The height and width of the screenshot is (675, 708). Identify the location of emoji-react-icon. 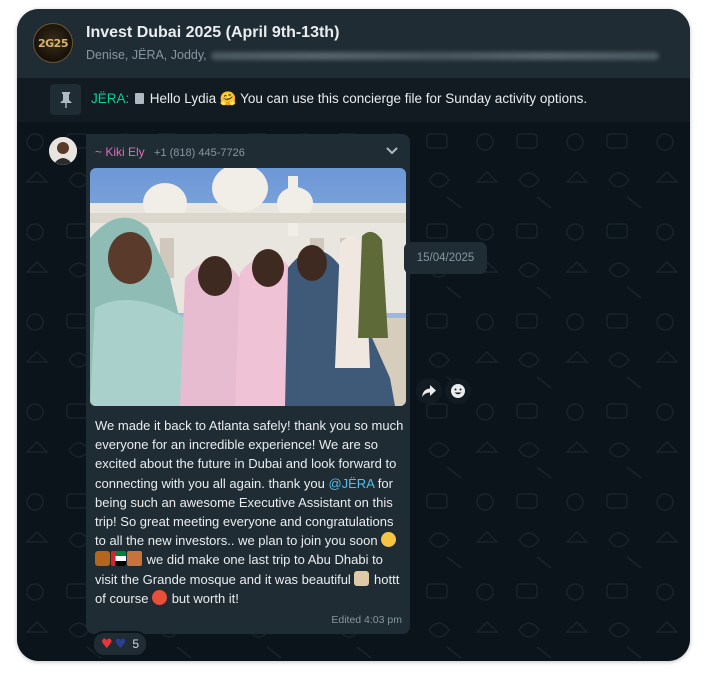
(458, 391).